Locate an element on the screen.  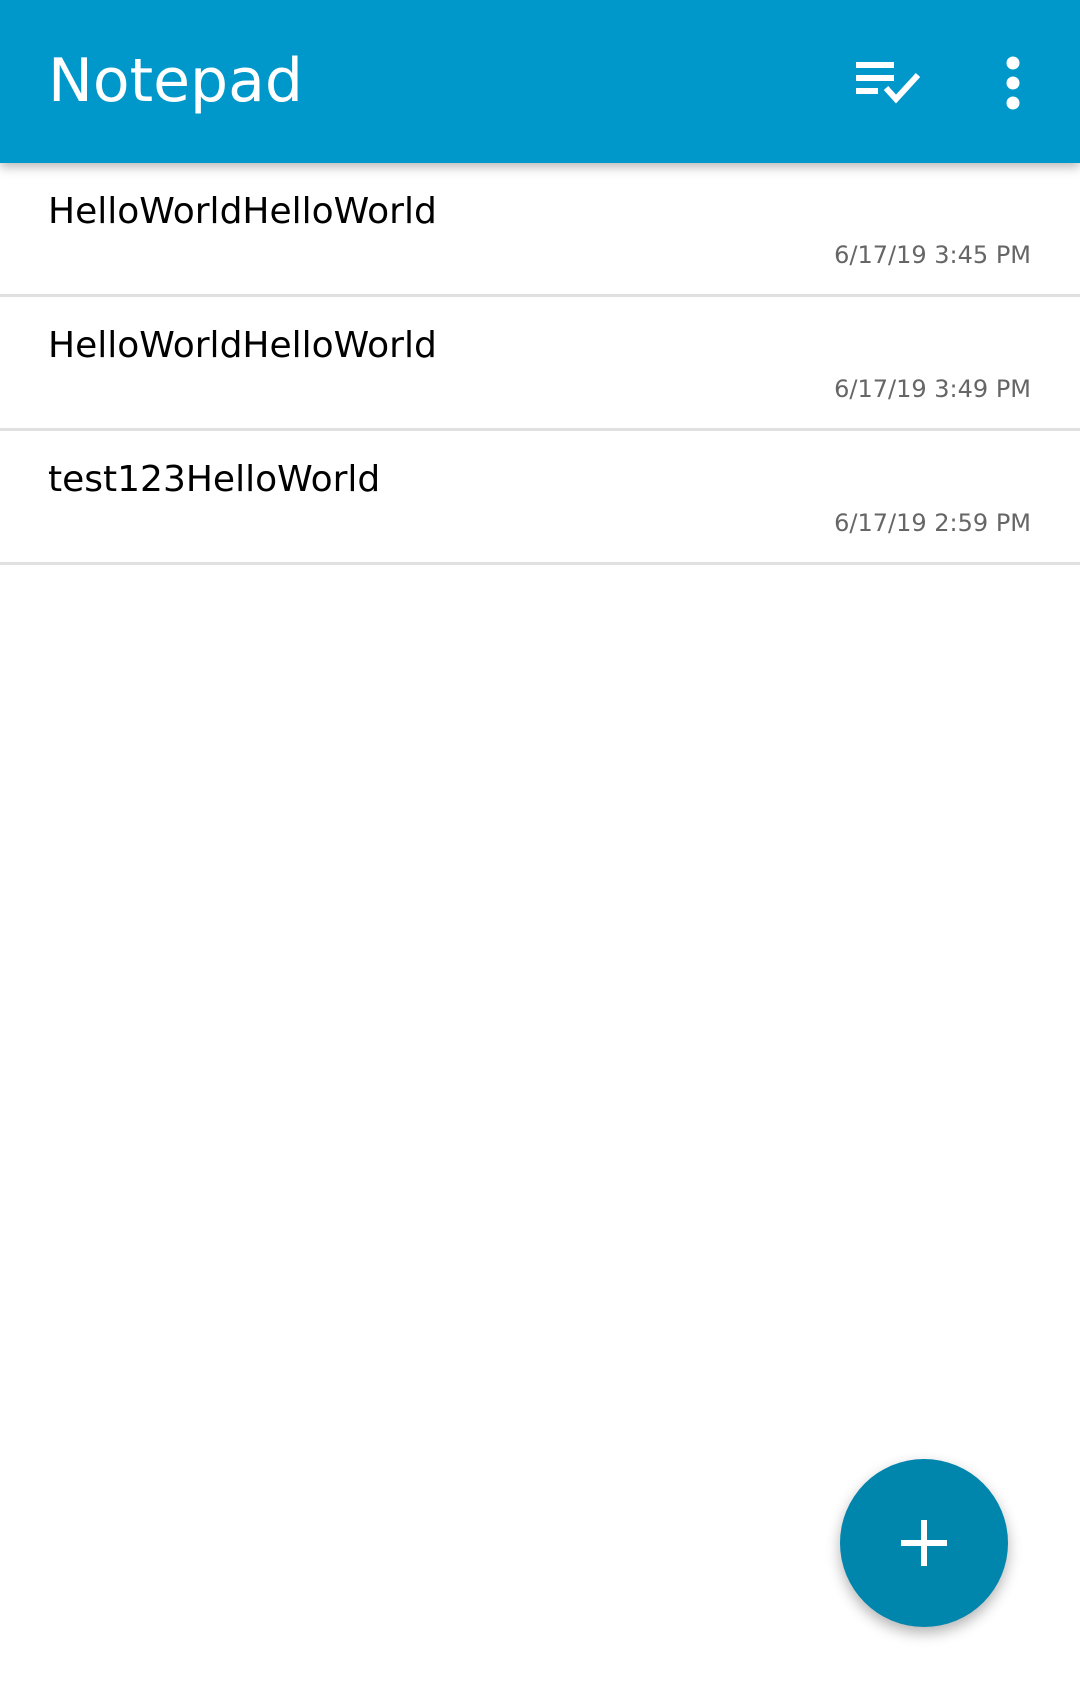
playlist-check-icon is located at coordinates (888, 83).